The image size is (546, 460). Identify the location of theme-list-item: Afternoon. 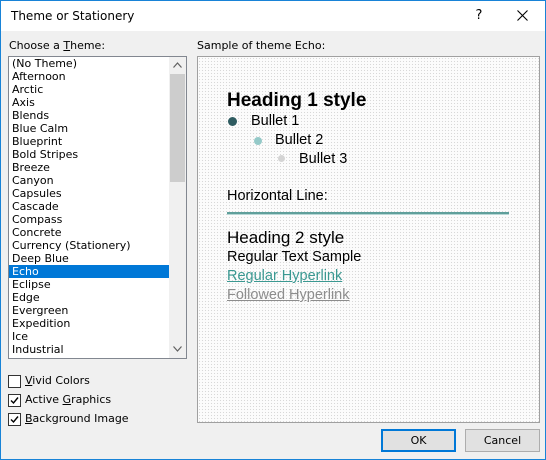
(89, 76).